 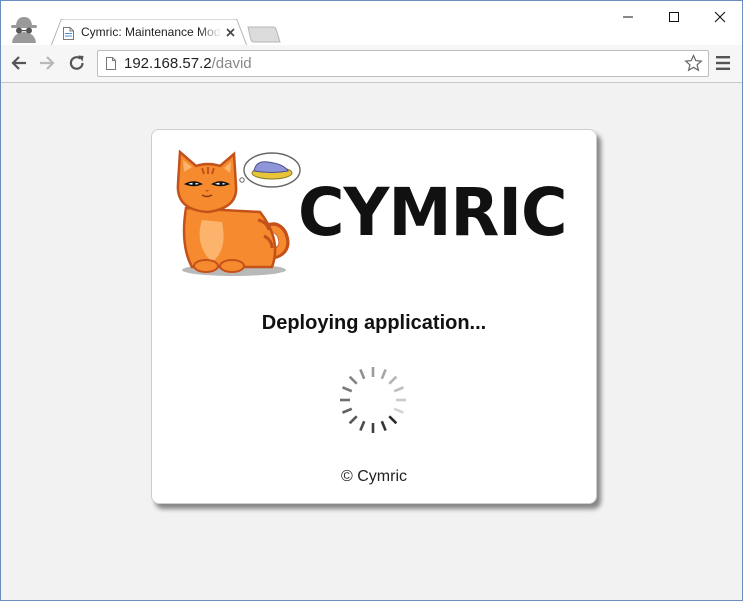 I want to click on tab-title: Cymric: Maintenance Mode, so click(x=151, y=33).